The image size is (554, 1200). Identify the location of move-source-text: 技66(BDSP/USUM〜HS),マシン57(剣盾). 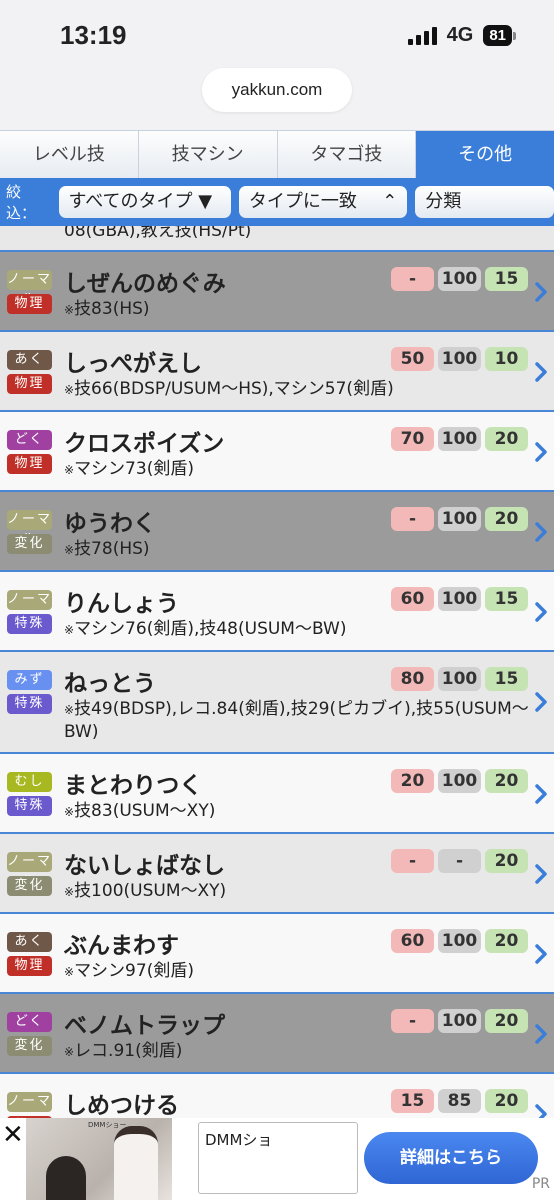
(234, 389).